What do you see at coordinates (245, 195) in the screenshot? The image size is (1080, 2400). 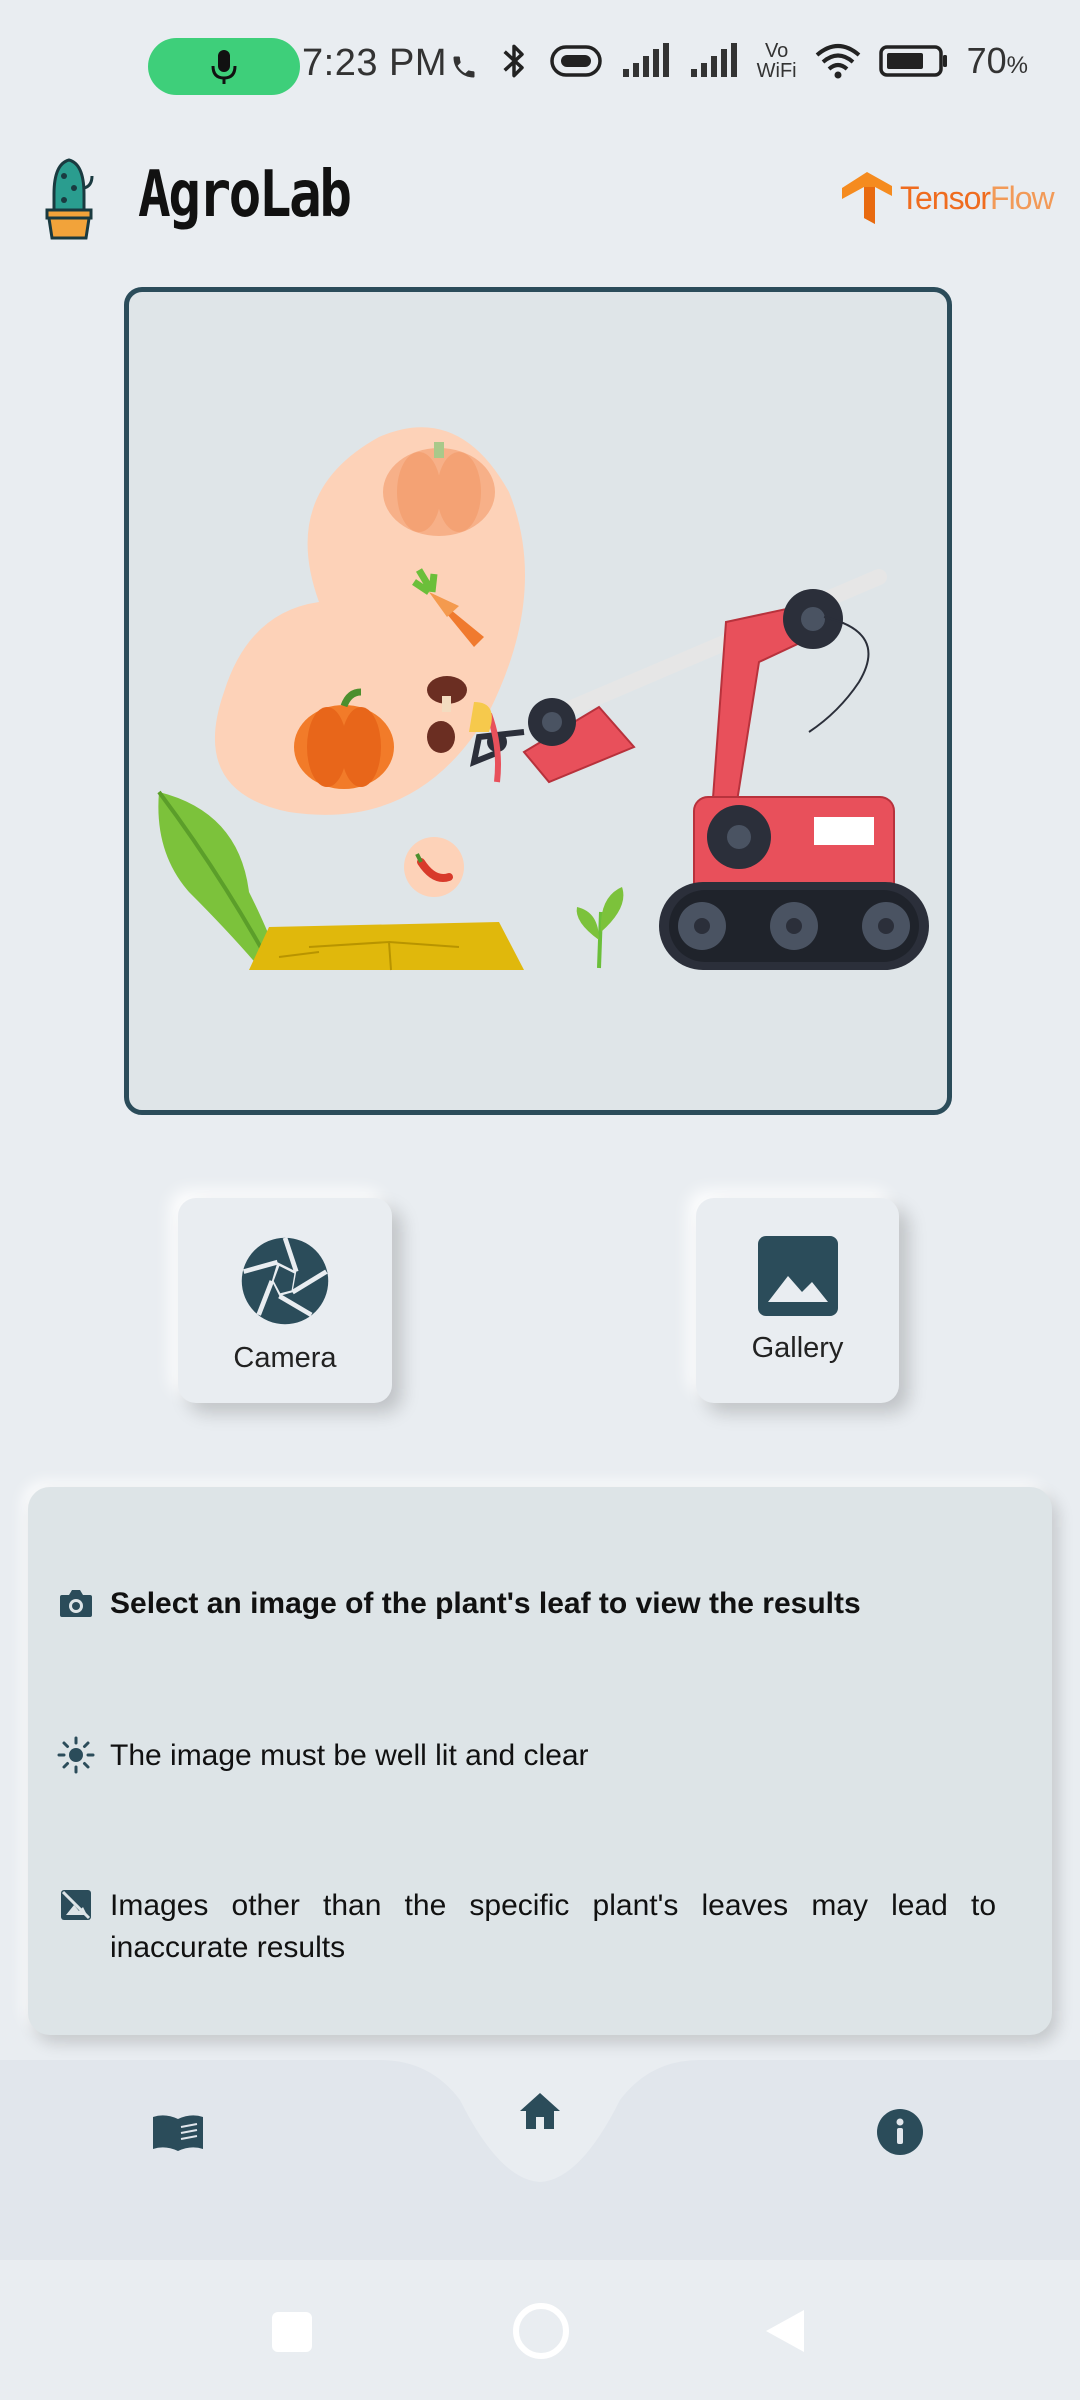 I see `app-title: AgroLab` at bounding box center [245, 195].